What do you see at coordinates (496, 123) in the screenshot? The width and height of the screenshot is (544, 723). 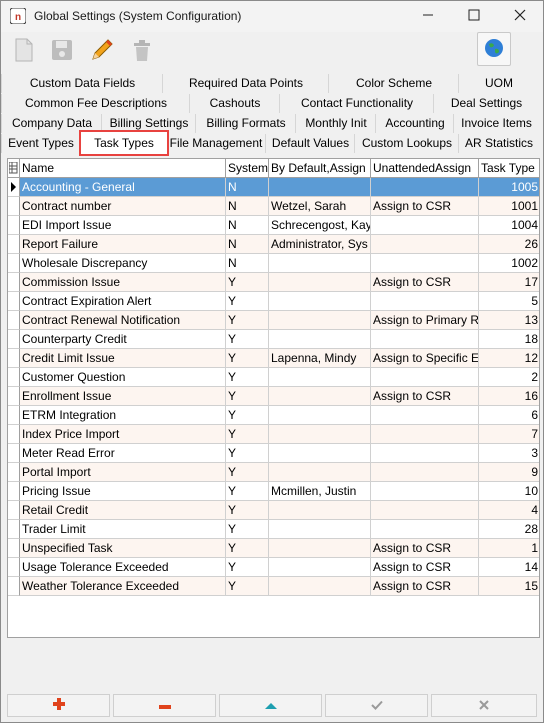 I see `tab-invoice-items: Invoice Items` at bounding box center [496, 123].